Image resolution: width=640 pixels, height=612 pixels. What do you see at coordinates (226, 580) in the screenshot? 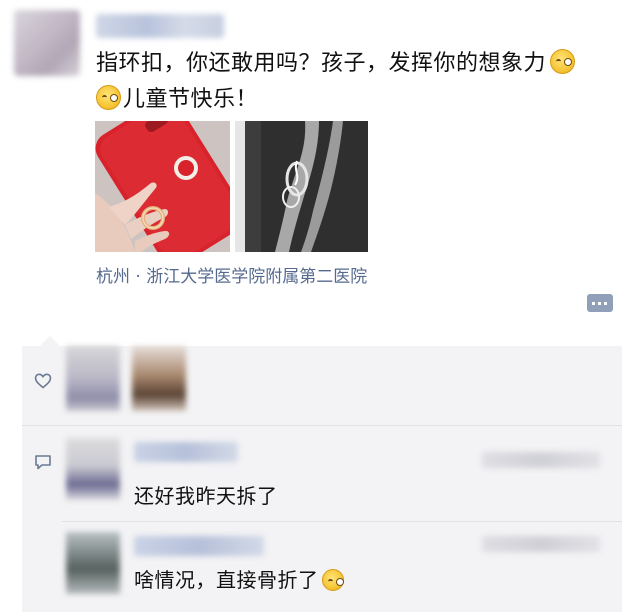
I see `comment-text-content: 啥情况，直接骨折了` at bounding box center [226, 580].